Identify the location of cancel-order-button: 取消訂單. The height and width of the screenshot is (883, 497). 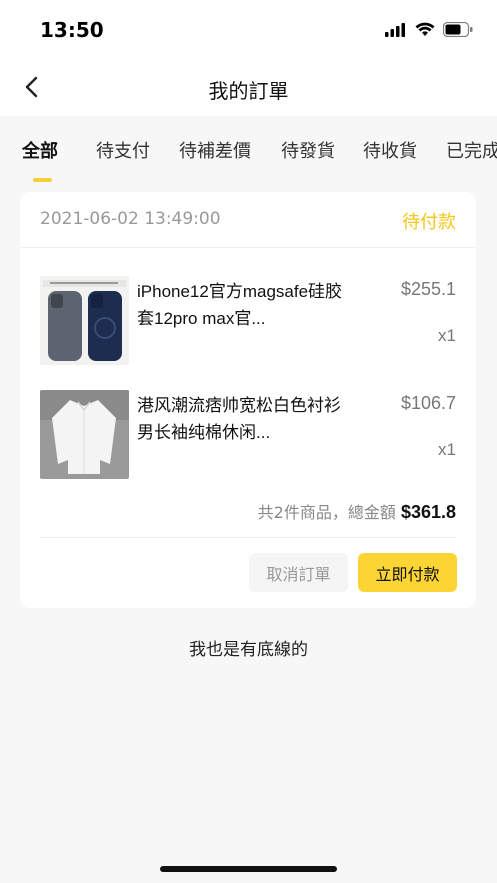
(298, 572).